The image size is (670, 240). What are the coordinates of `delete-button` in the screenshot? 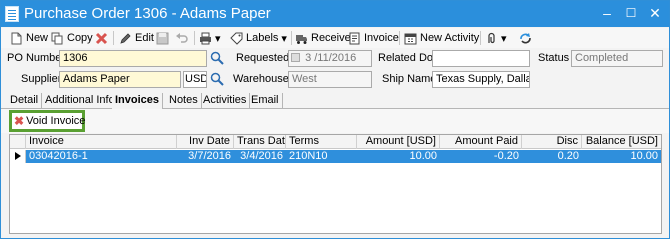 It's located at (103, 38).